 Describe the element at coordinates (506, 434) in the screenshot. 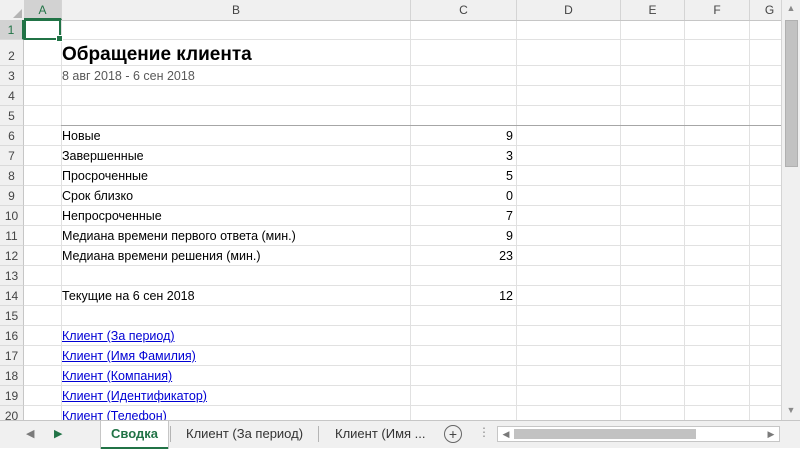

I see `triangle-left-icon: ◀` at that location.